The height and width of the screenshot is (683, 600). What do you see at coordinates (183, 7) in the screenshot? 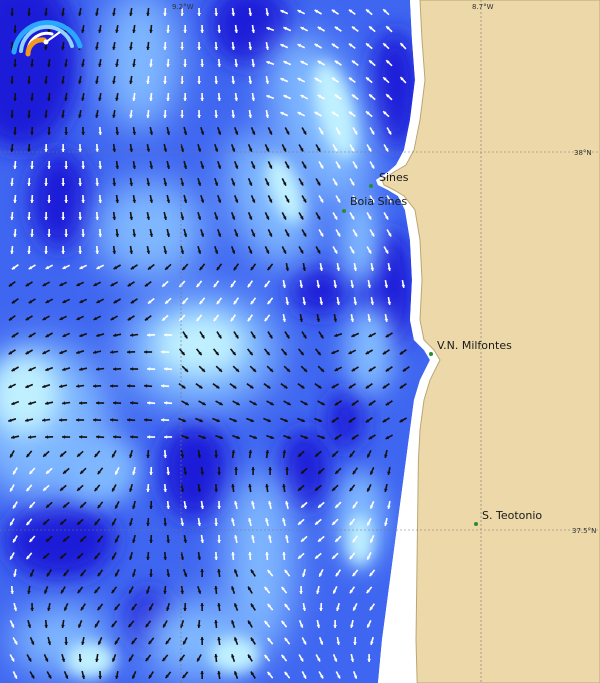
I see `grid-label-lon-9-2w: 9.2°W` at bounding box center [183, 7].